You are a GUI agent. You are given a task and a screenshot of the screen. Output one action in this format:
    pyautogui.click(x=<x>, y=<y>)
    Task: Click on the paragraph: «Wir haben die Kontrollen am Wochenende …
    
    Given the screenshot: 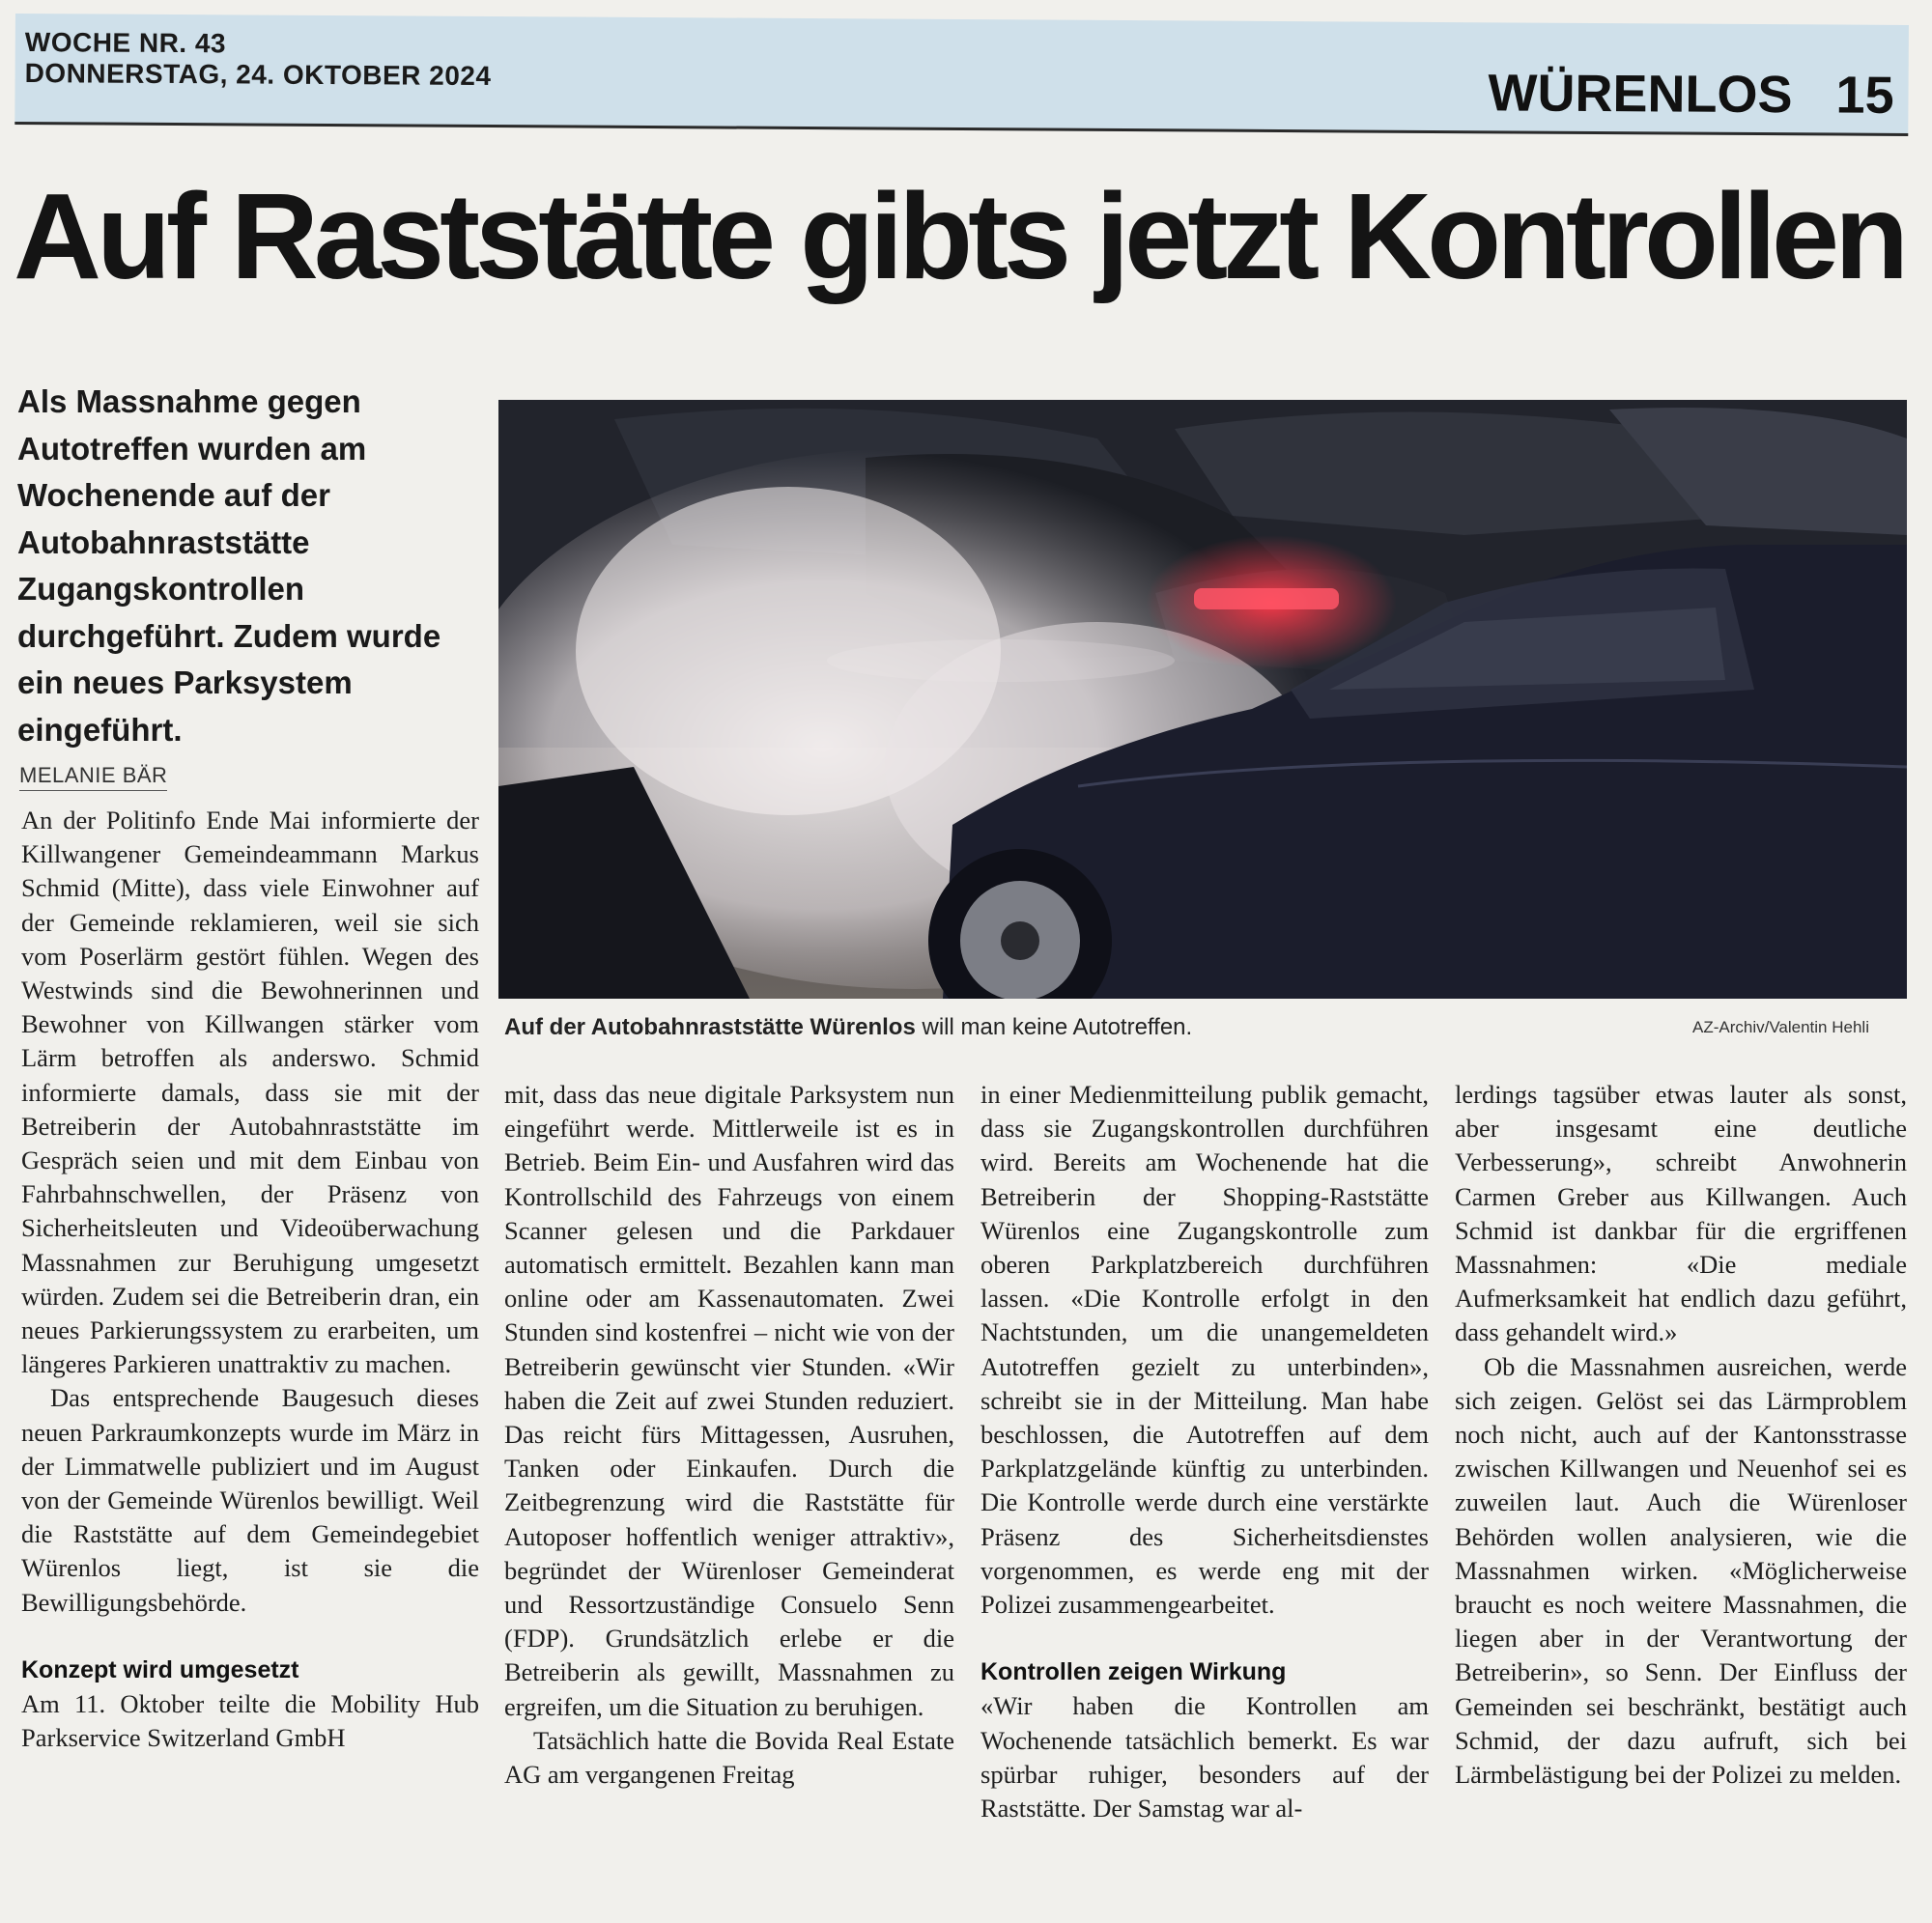 What is the action you would take?
    pyautogui.click(x=1204, y=1758)
    